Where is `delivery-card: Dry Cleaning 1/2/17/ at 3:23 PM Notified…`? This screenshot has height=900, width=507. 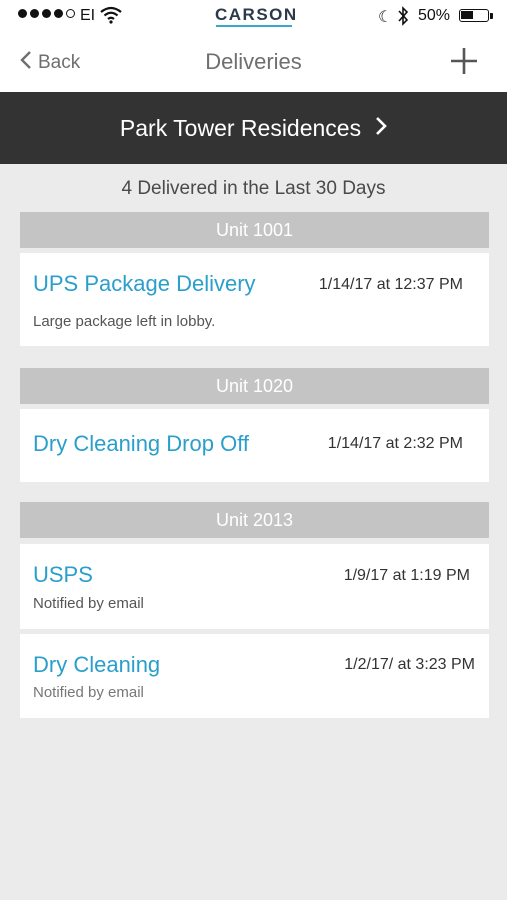 delivery-card: Dry Cleaning 1/2/17/ at 3:23 PM Notified… is located at coordinates (254, 676).